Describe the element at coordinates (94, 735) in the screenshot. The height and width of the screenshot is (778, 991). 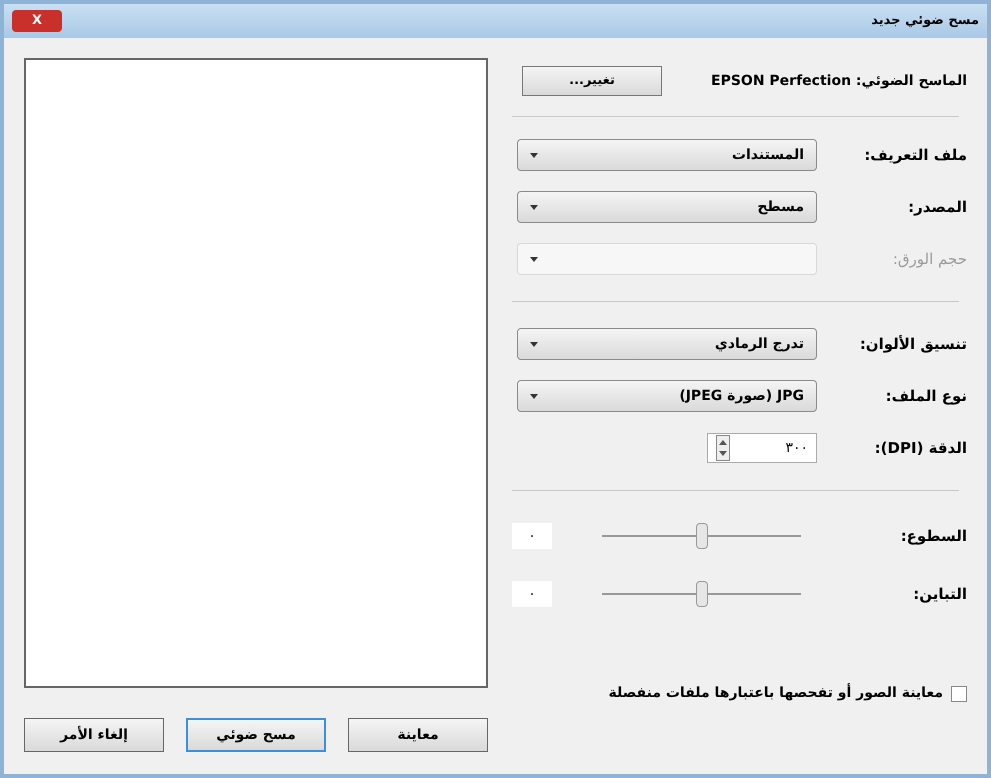
I see `dialog-button: إلغاء الأمر` at that location.